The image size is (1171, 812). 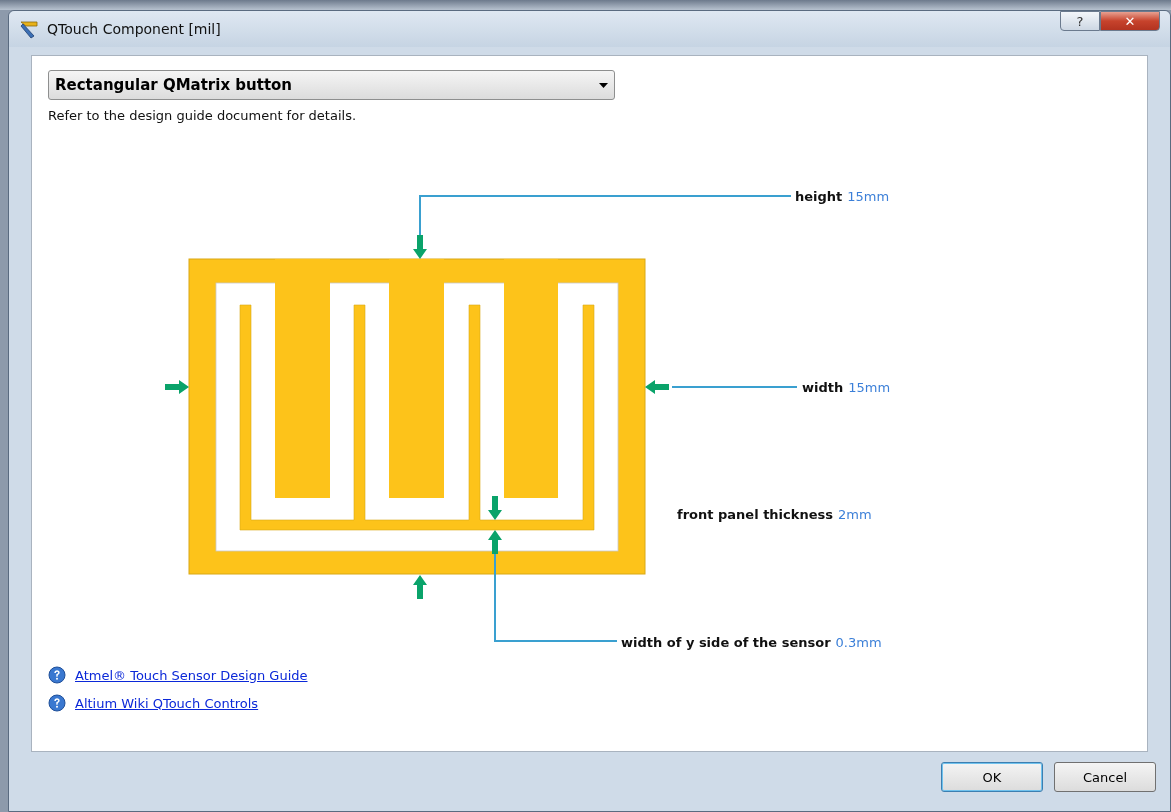 I want to click on dimension-label: width, so click(x=823, y=387).